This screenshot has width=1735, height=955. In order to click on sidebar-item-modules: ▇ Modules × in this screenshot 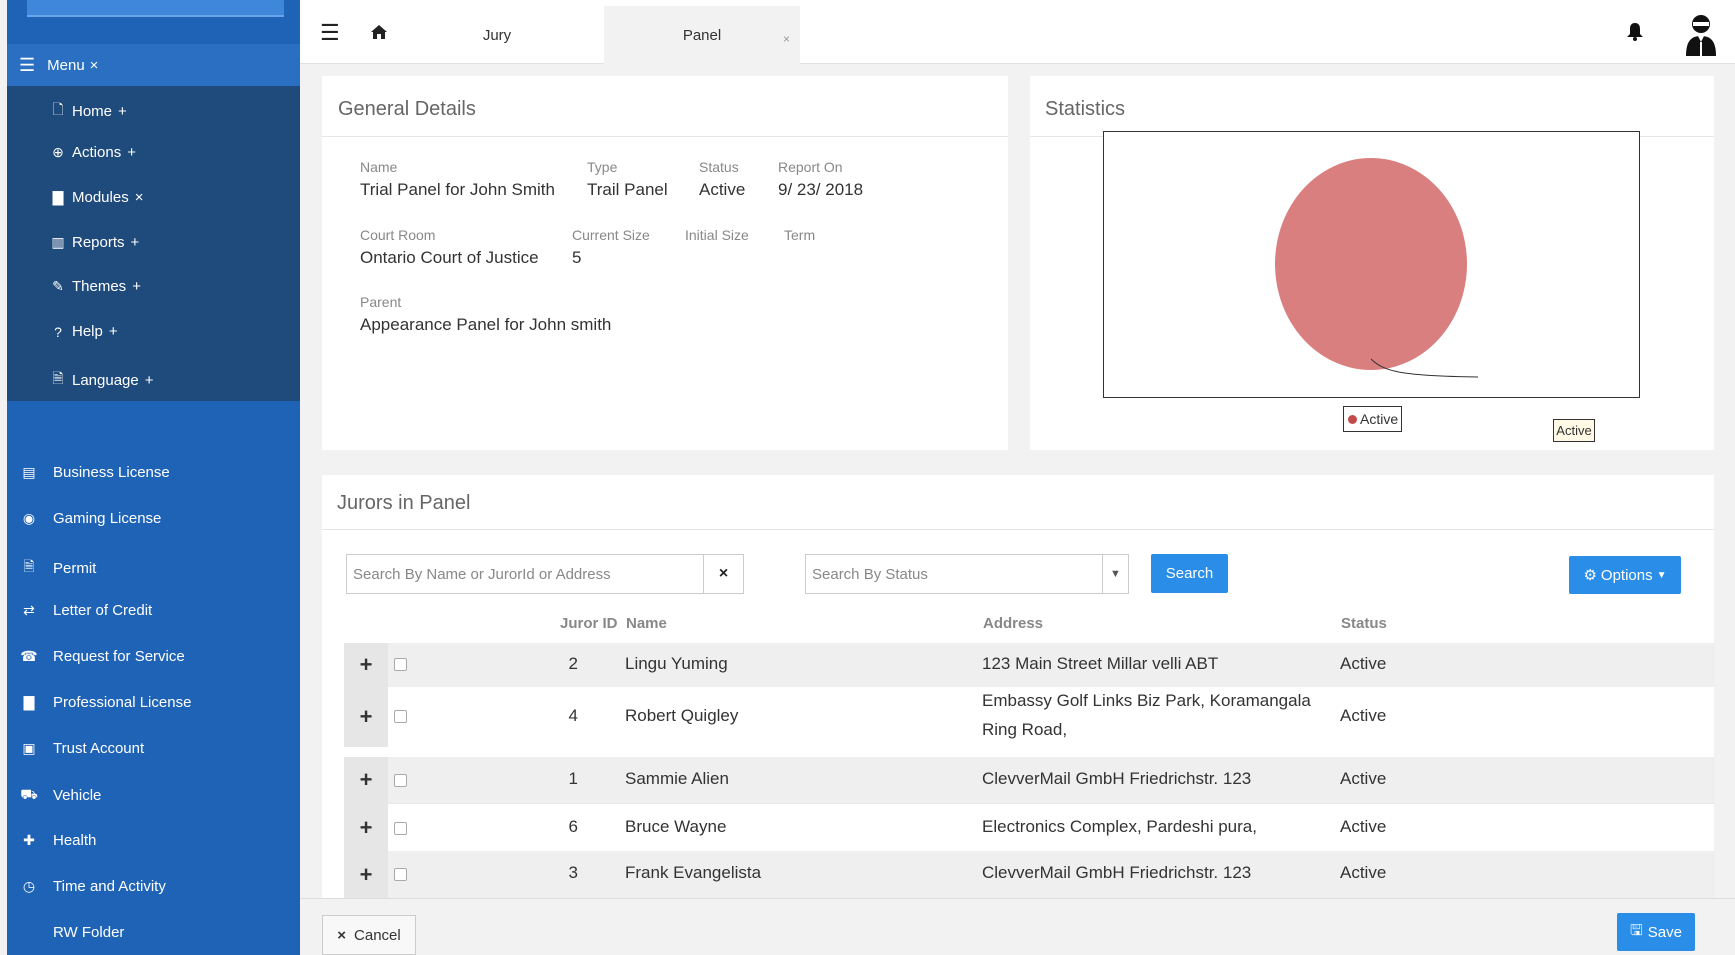, I will do `click(97, 197)`.